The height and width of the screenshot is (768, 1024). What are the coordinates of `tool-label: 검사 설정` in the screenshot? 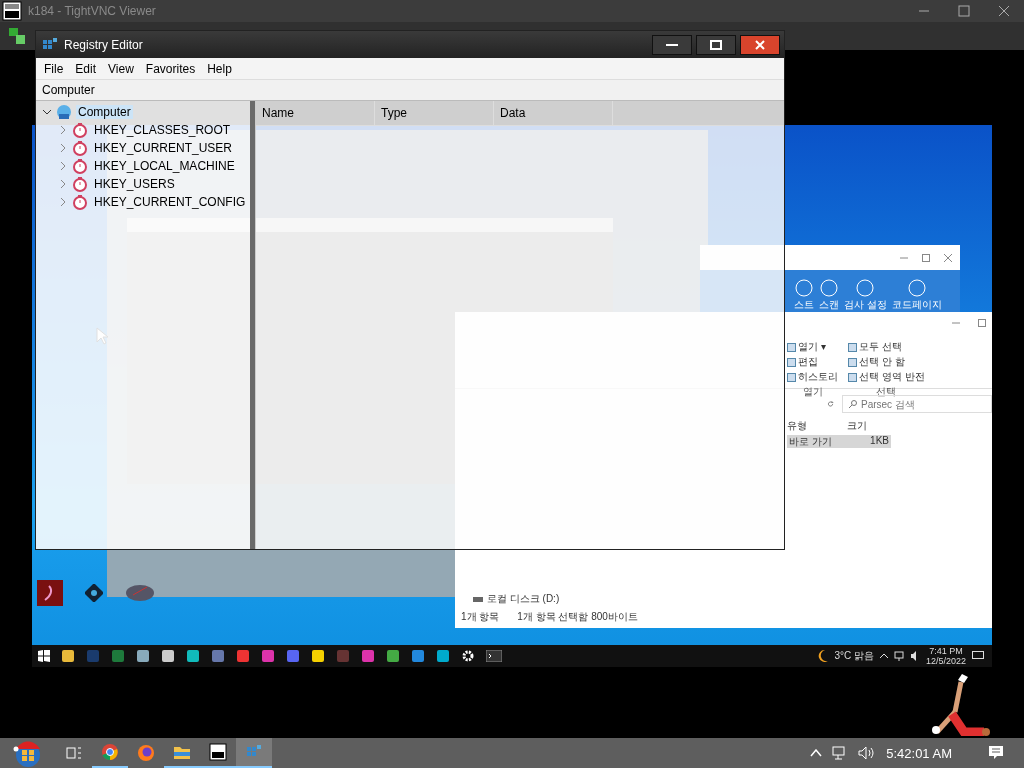 It's located at (865, 305).